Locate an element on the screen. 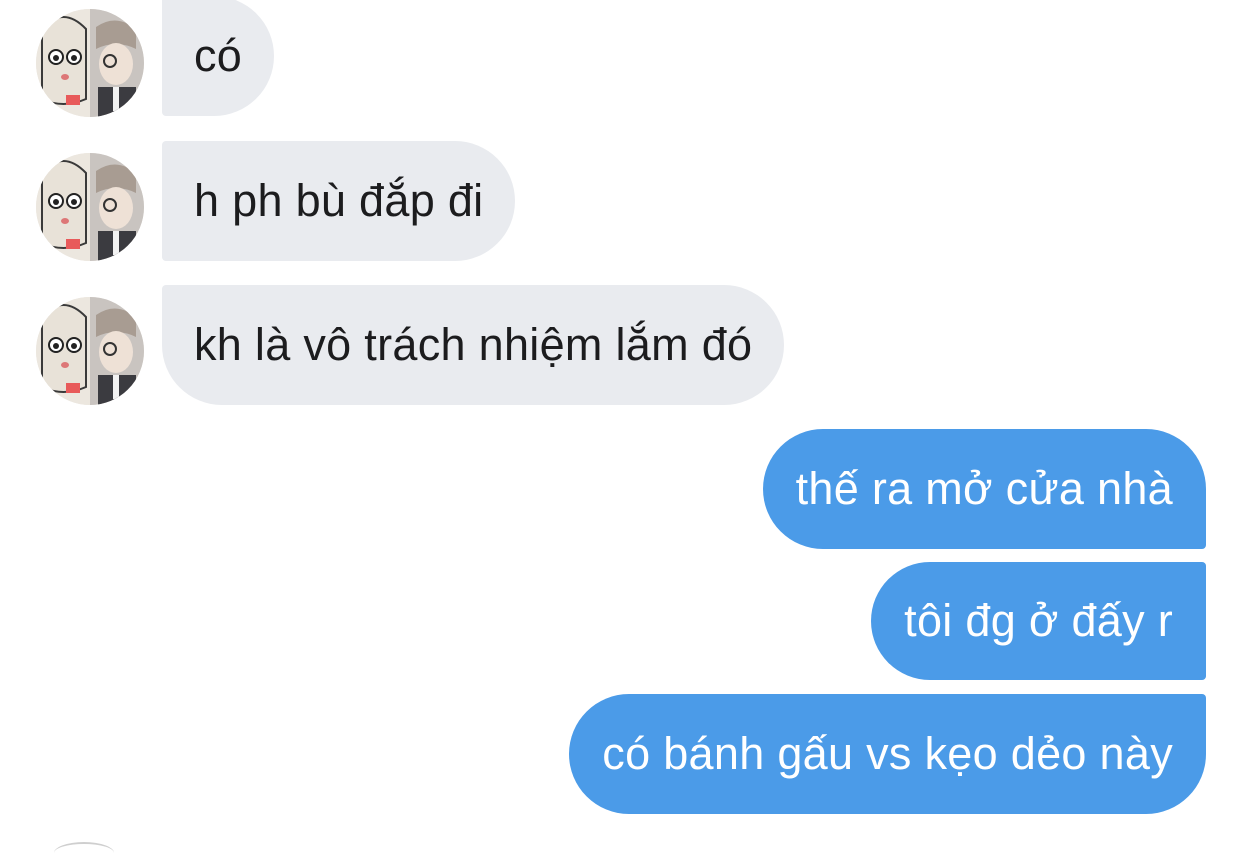 This screenshot has height=864, width=1242. outgoing-message: có bánh gấu vs kẹo dẻo này is located at coordinates (887, 754).